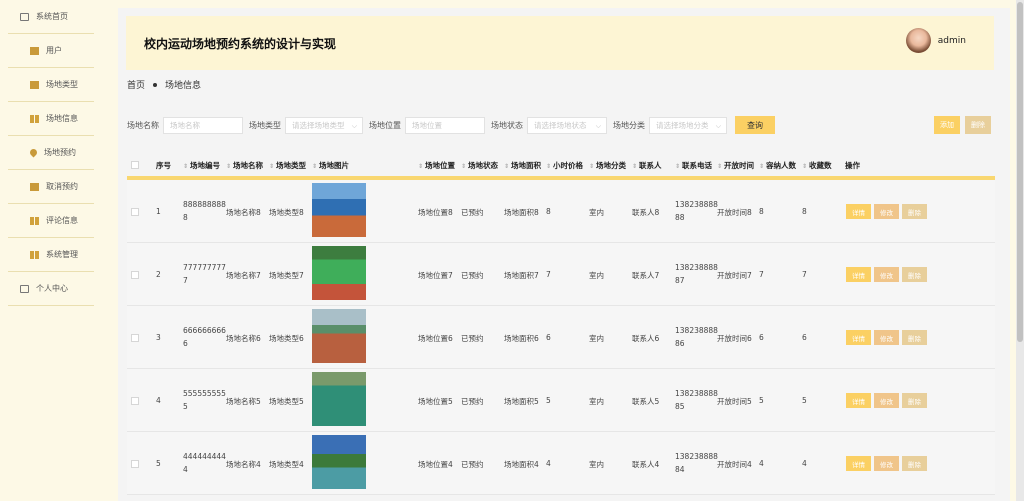  Describe the element at coordinates (243, 212) in the screenshot. I see `venue-name: 场地名称8` at that location.